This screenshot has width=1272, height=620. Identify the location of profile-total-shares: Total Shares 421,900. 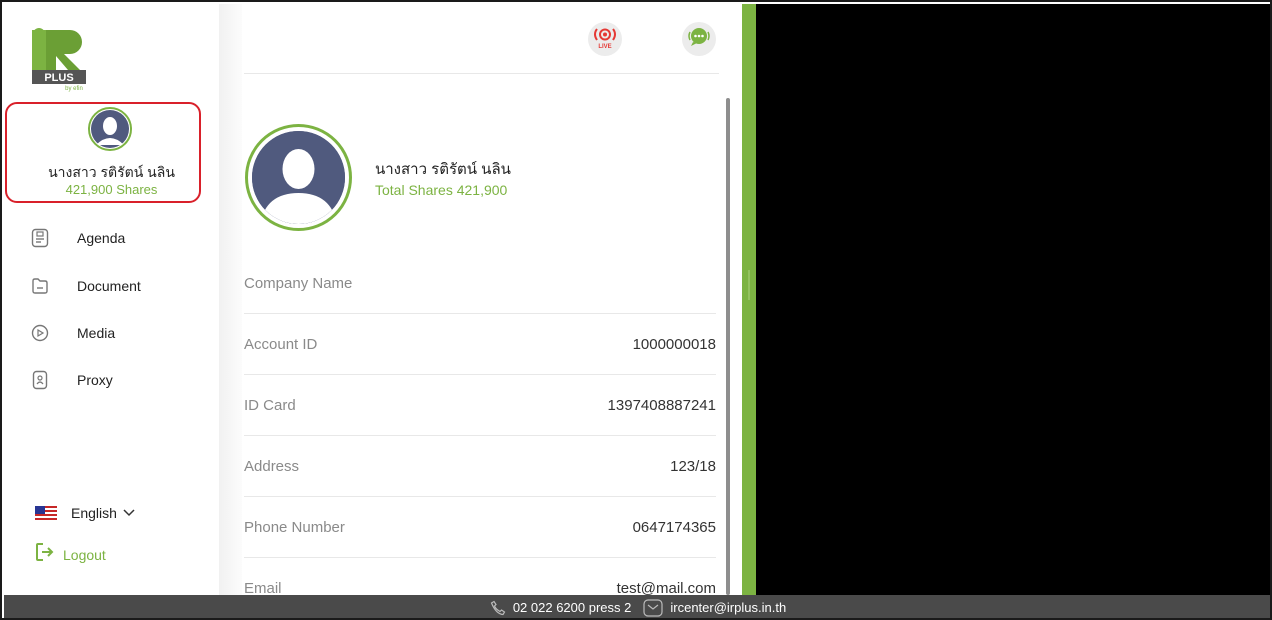
(441, 190).